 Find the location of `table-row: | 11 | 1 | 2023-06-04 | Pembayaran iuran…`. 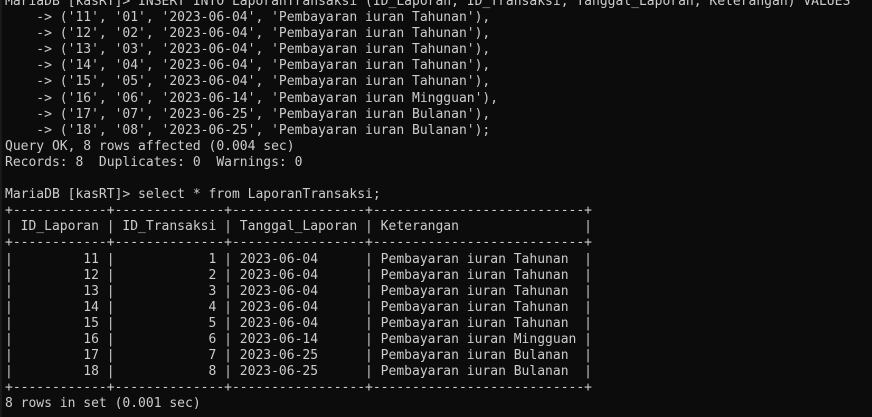

table-row: | 11 | 1 | 2023-06-04 | Pembayaran iuran… is located at coordinates (298, 259).